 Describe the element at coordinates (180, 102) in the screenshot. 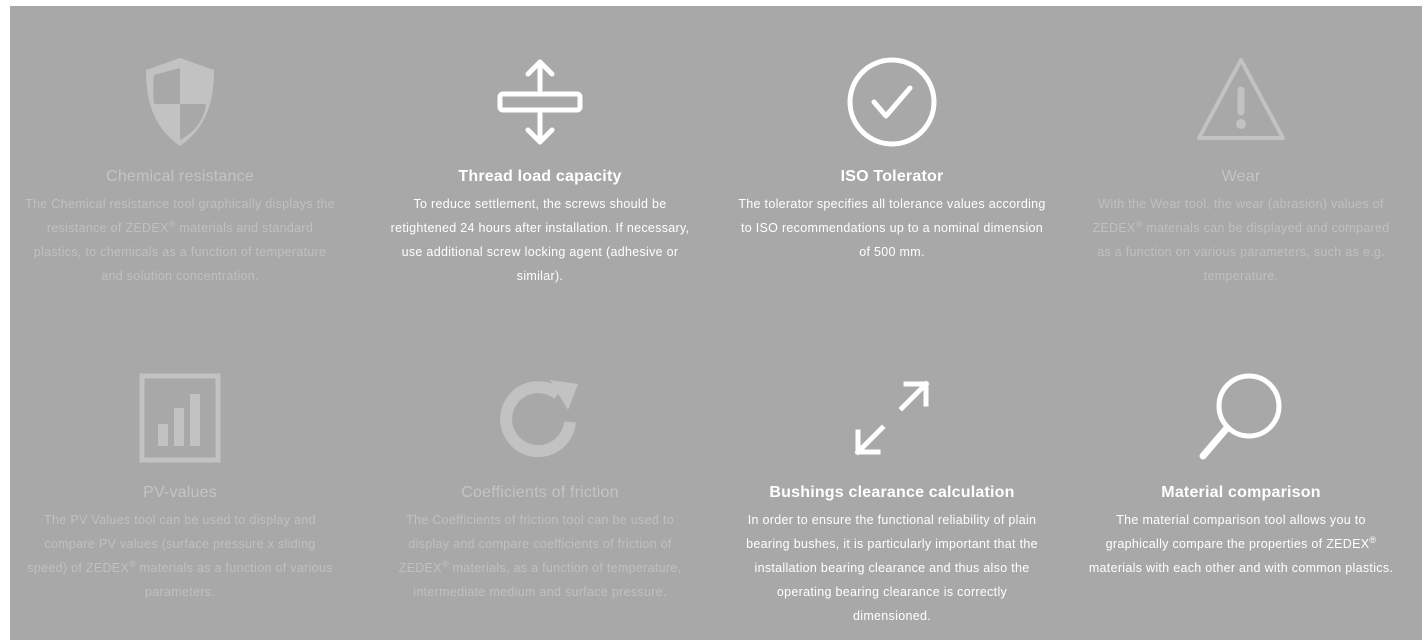

I see `shield-icon` at that location.